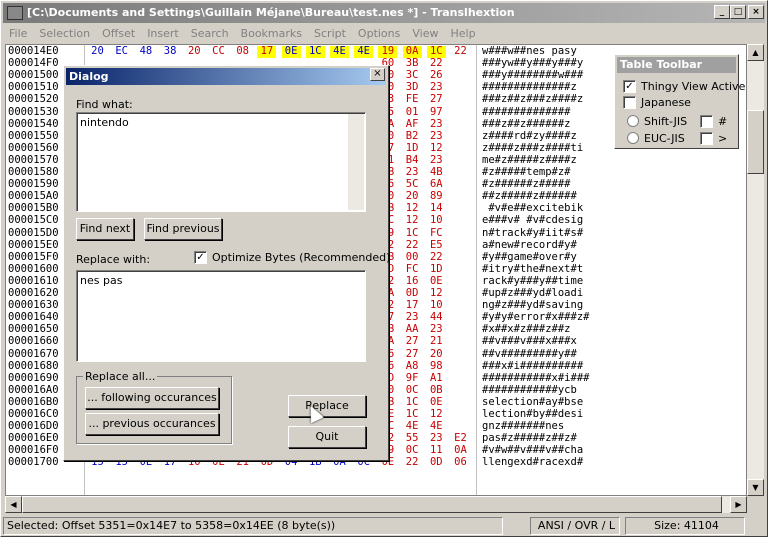  I want to click on hex-byte: EC, so click(121, 51).